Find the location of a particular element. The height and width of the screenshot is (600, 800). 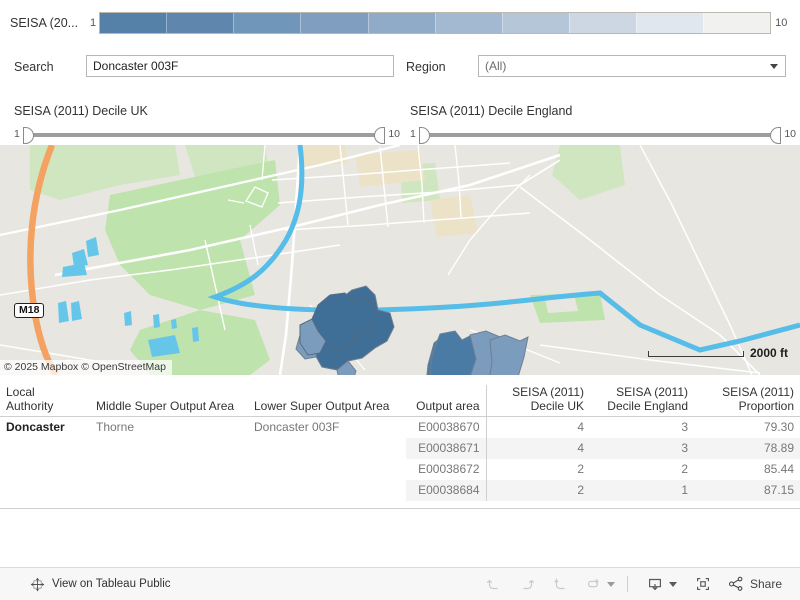

slider-decile-uk-handle-max is located at coordinates (380, 135).